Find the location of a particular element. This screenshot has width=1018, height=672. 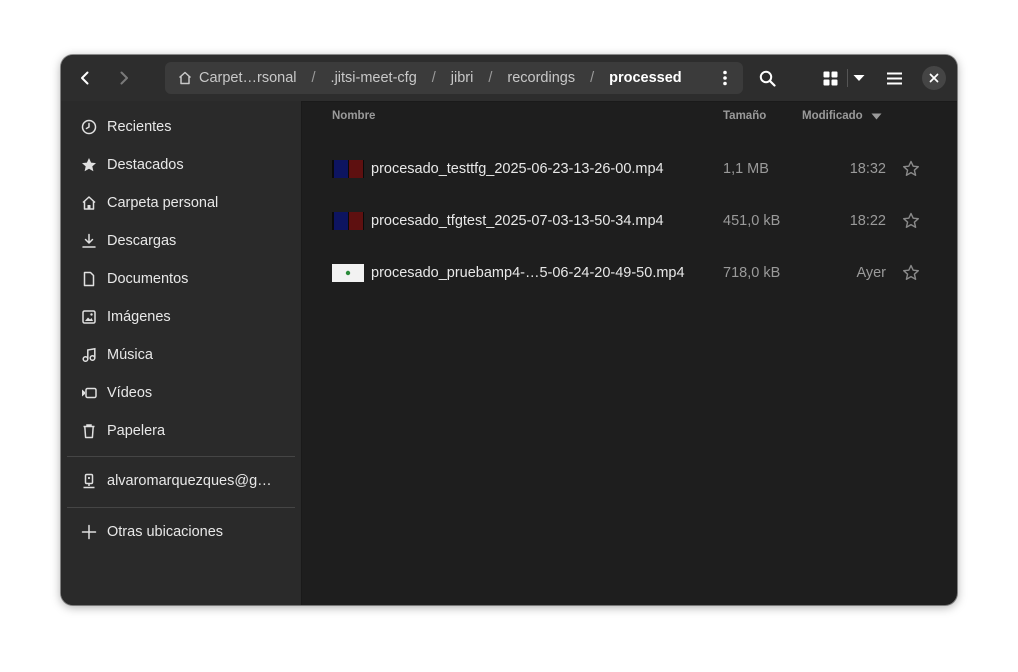

sidebar-item-destacados: Destacados is located at coordinates (181, 165).